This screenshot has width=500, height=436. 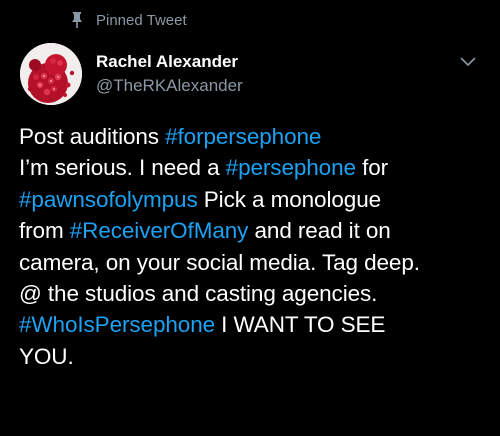 I want to click on tweet-text-segment: YOU., so click(x=46, y=356).